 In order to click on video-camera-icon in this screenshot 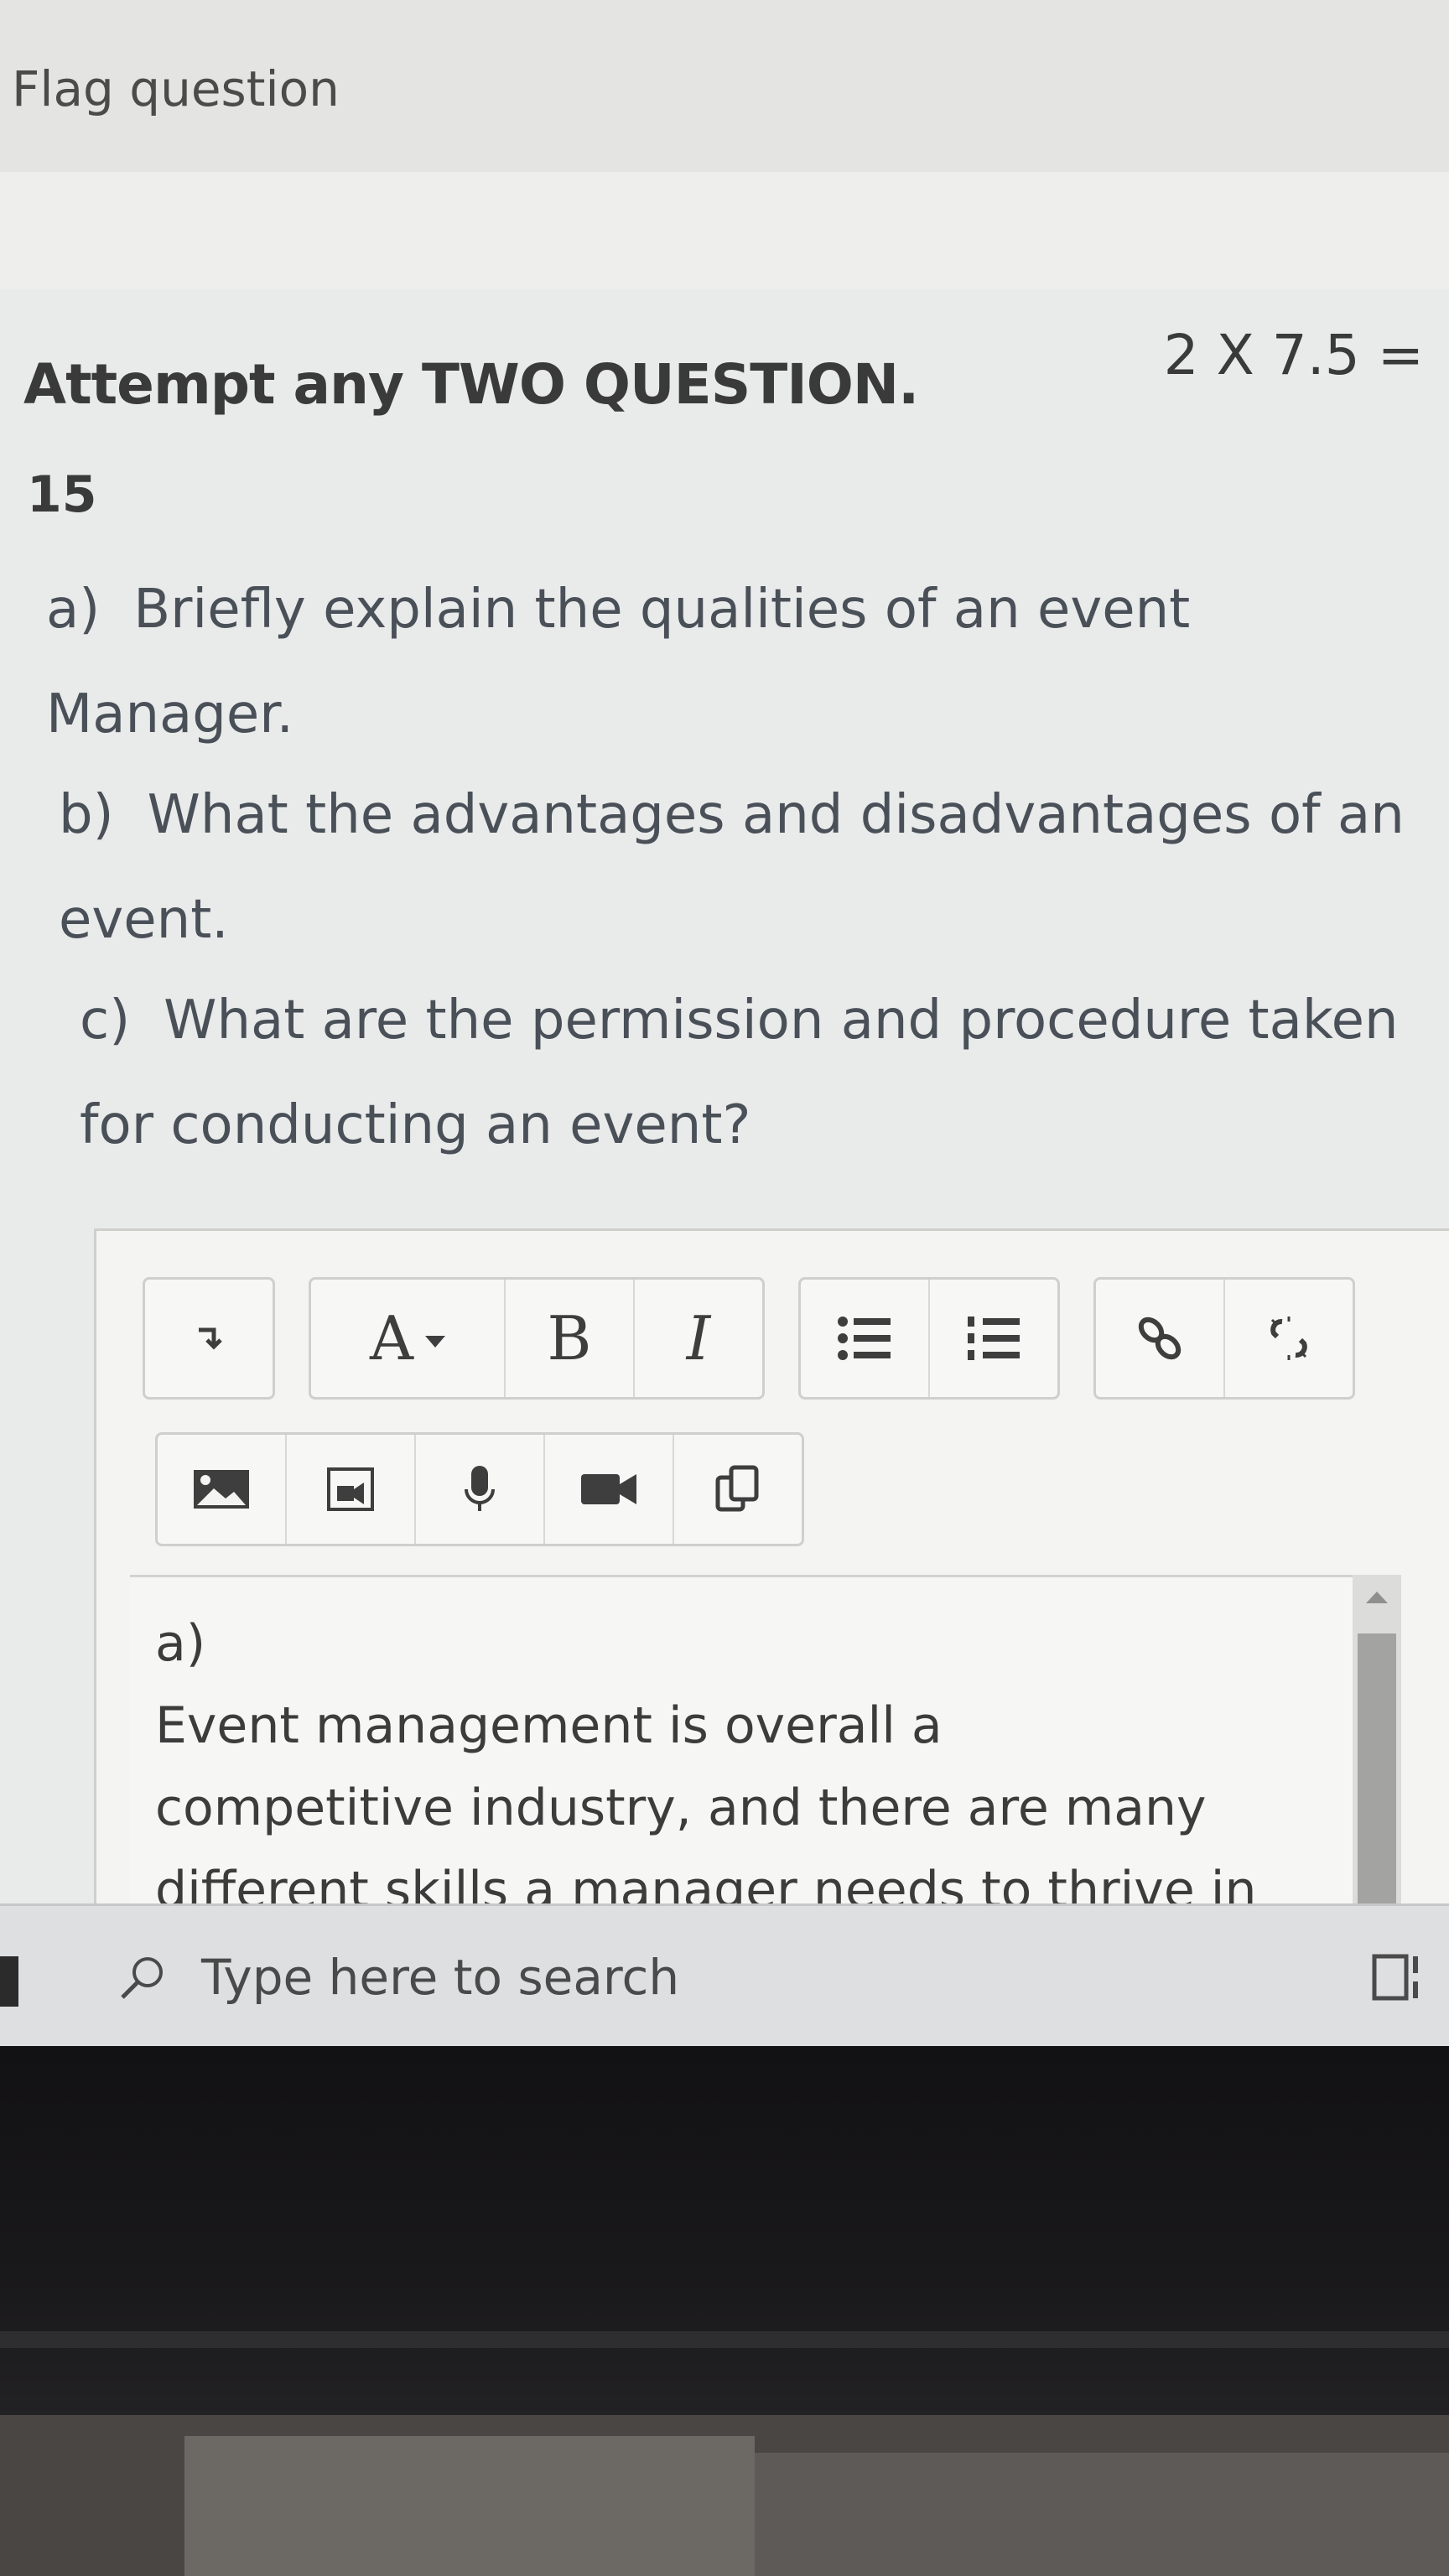, I will do `click(608, 1489)`.